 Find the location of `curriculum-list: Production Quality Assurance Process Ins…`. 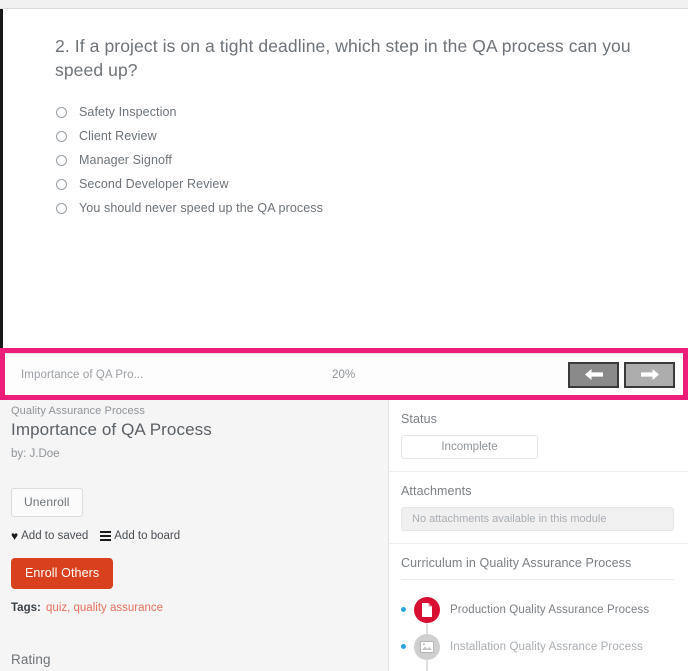

curriculum-list: Production Quality Assurance Process Ins… is located at coordinates (537, 631).